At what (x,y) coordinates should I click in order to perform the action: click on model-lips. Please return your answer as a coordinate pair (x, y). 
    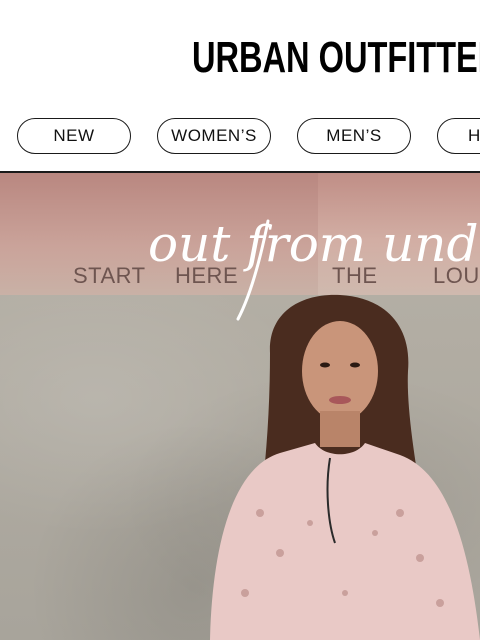
    Looking at the image, I should click on (340, 400).